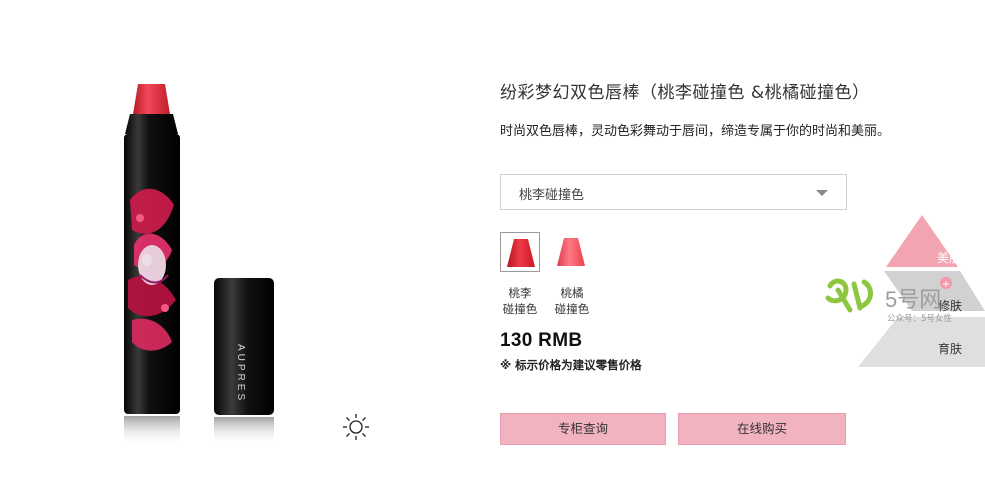 This screenshot has width=985, height=483. I want to click on cap-brand: AUPRES, so click(240, 373).